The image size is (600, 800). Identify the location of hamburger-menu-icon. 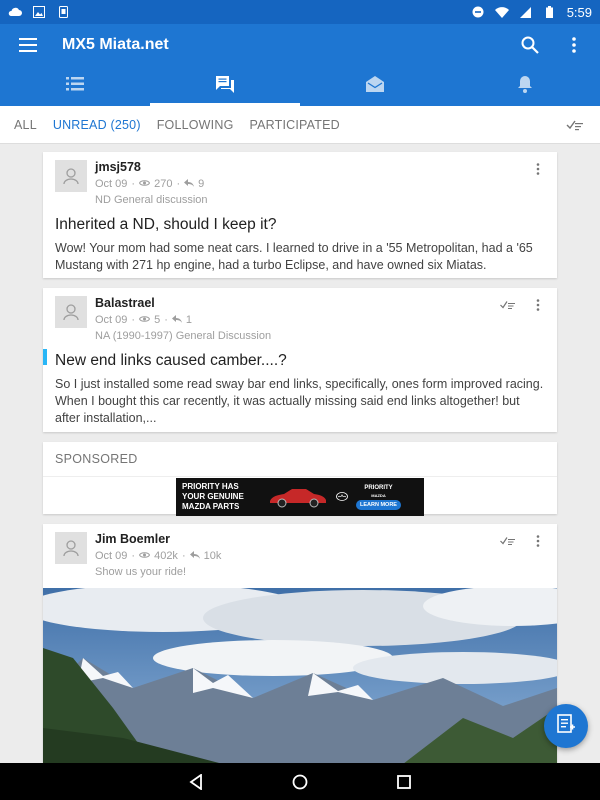
(28, 45).